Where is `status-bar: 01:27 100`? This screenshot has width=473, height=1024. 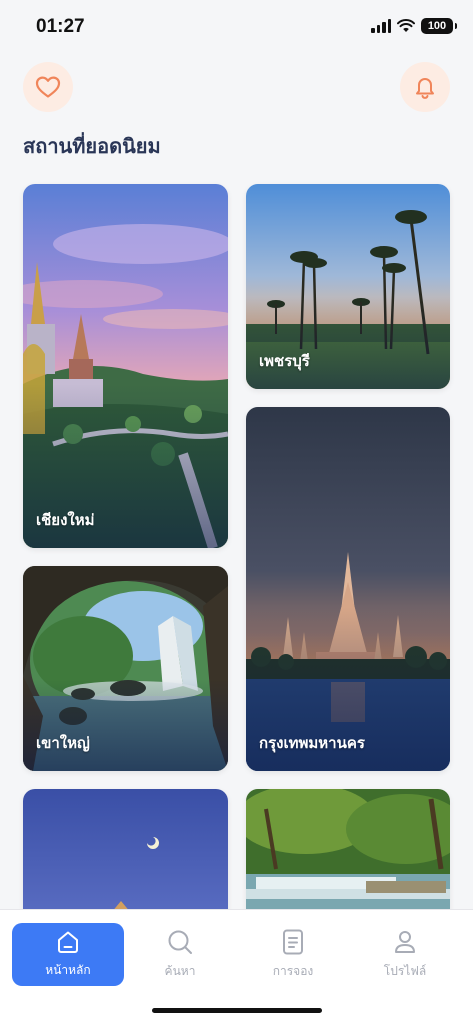
status-bar: 01:27 100 is located at coordinates (236, 28).